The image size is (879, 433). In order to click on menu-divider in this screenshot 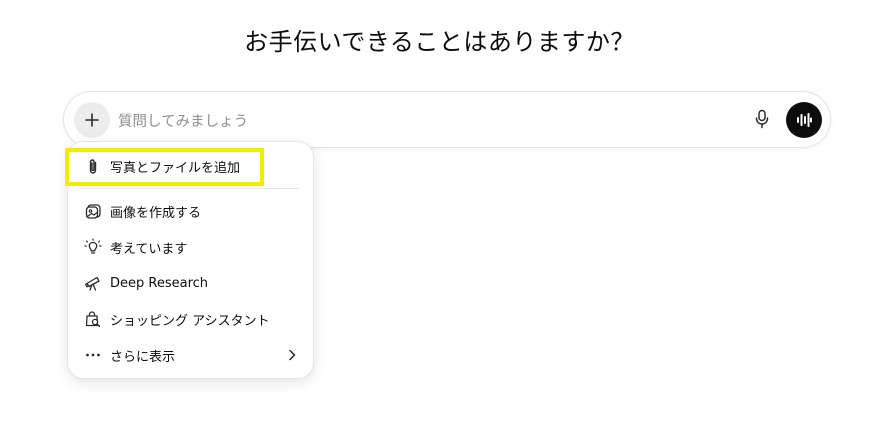, I will do `click(190, 188)`.